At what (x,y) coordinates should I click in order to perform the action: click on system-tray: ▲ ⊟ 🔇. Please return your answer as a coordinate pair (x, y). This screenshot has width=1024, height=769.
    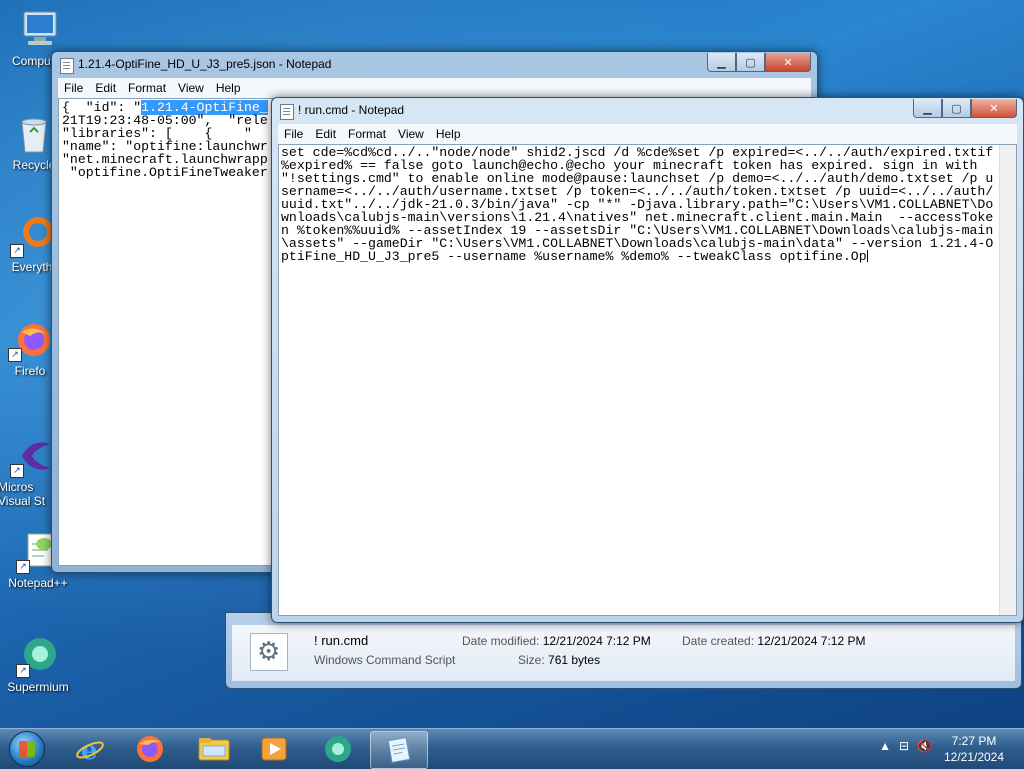
    Looking at the image, I should click on (905, 746).